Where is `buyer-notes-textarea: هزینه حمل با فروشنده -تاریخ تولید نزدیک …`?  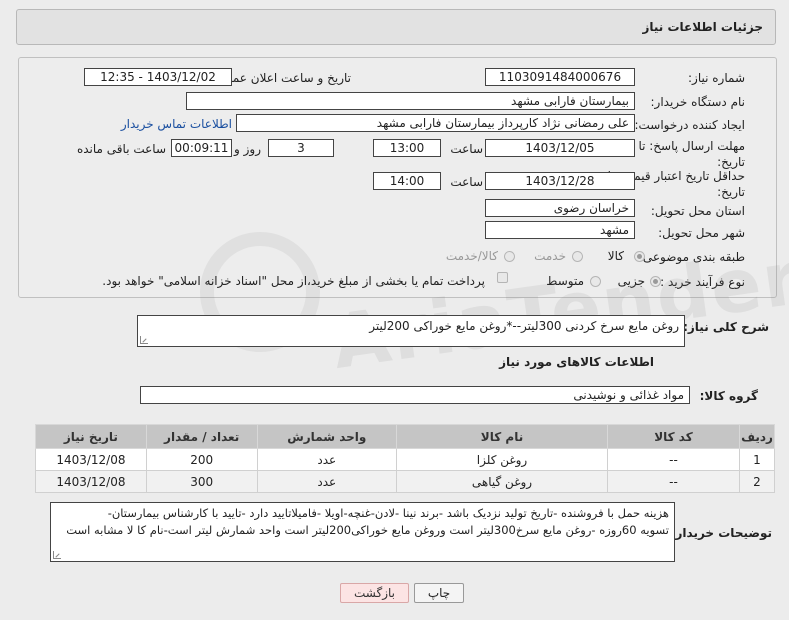 buyer-notes-textarea: هزینه حمل با فروشنده -تاریخ تولید نزدیک … is located at coordinates (362, 532).